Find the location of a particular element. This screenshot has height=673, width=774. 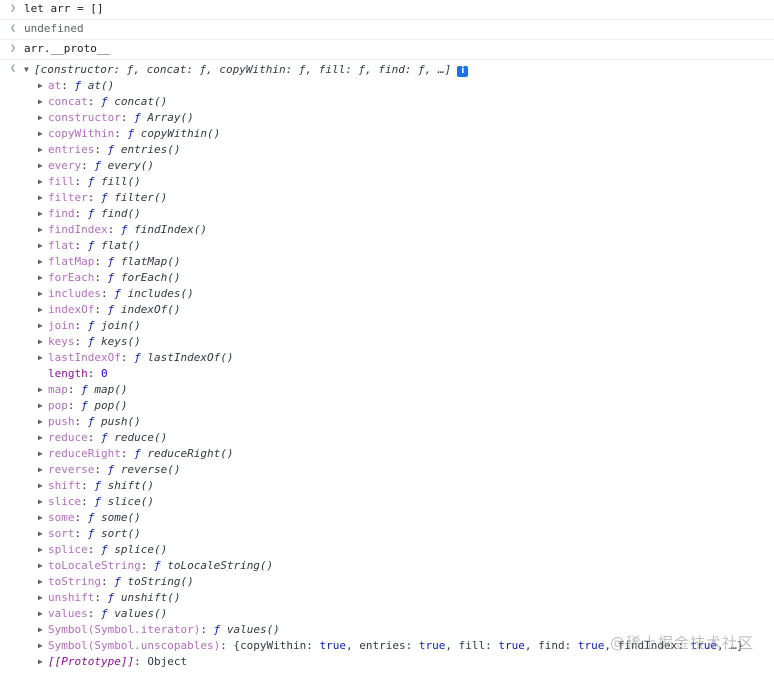

property-row: ▶ values: ƒ values() is located at coordinates (406, 614).